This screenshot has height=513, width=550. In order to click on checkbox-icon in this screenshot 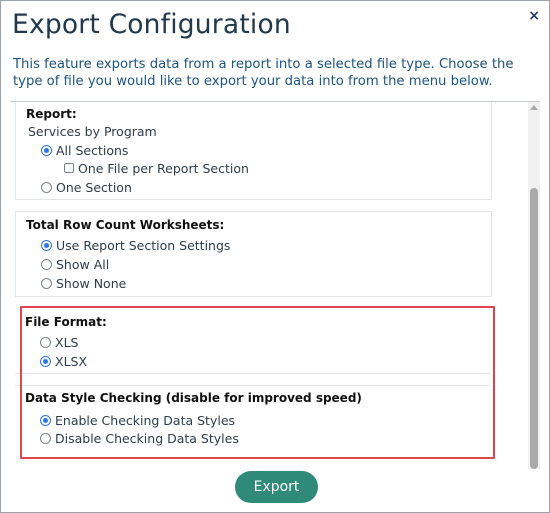, I will do `click(69, 168)`.